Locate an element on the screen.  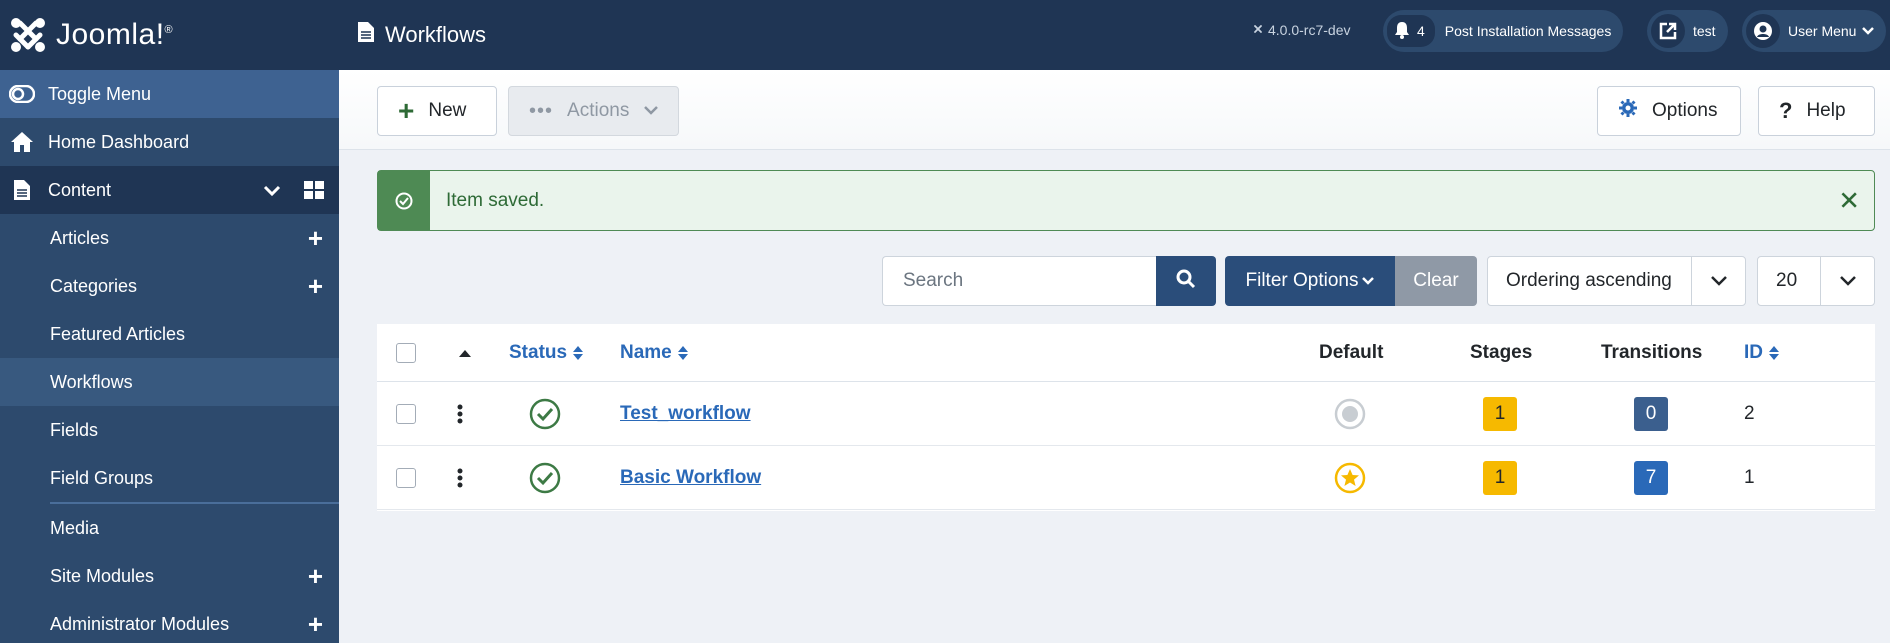
help-button: ? Help is located at coordinates (1816, 111).